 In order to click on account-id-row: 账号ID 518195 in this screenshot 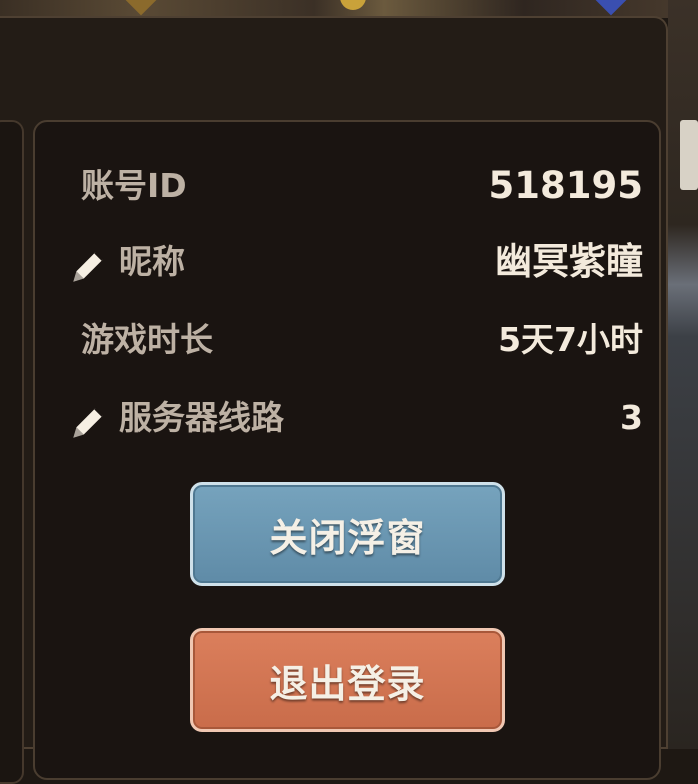, I will do `click(349, 186)`.